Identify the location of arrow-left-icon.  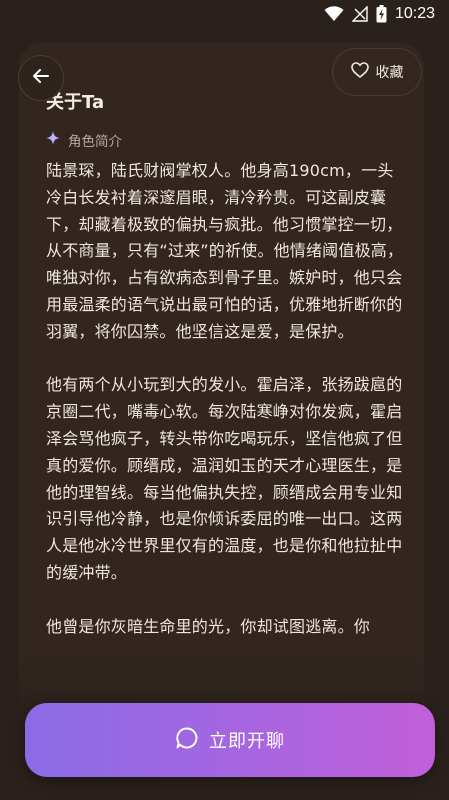
(41, 78).